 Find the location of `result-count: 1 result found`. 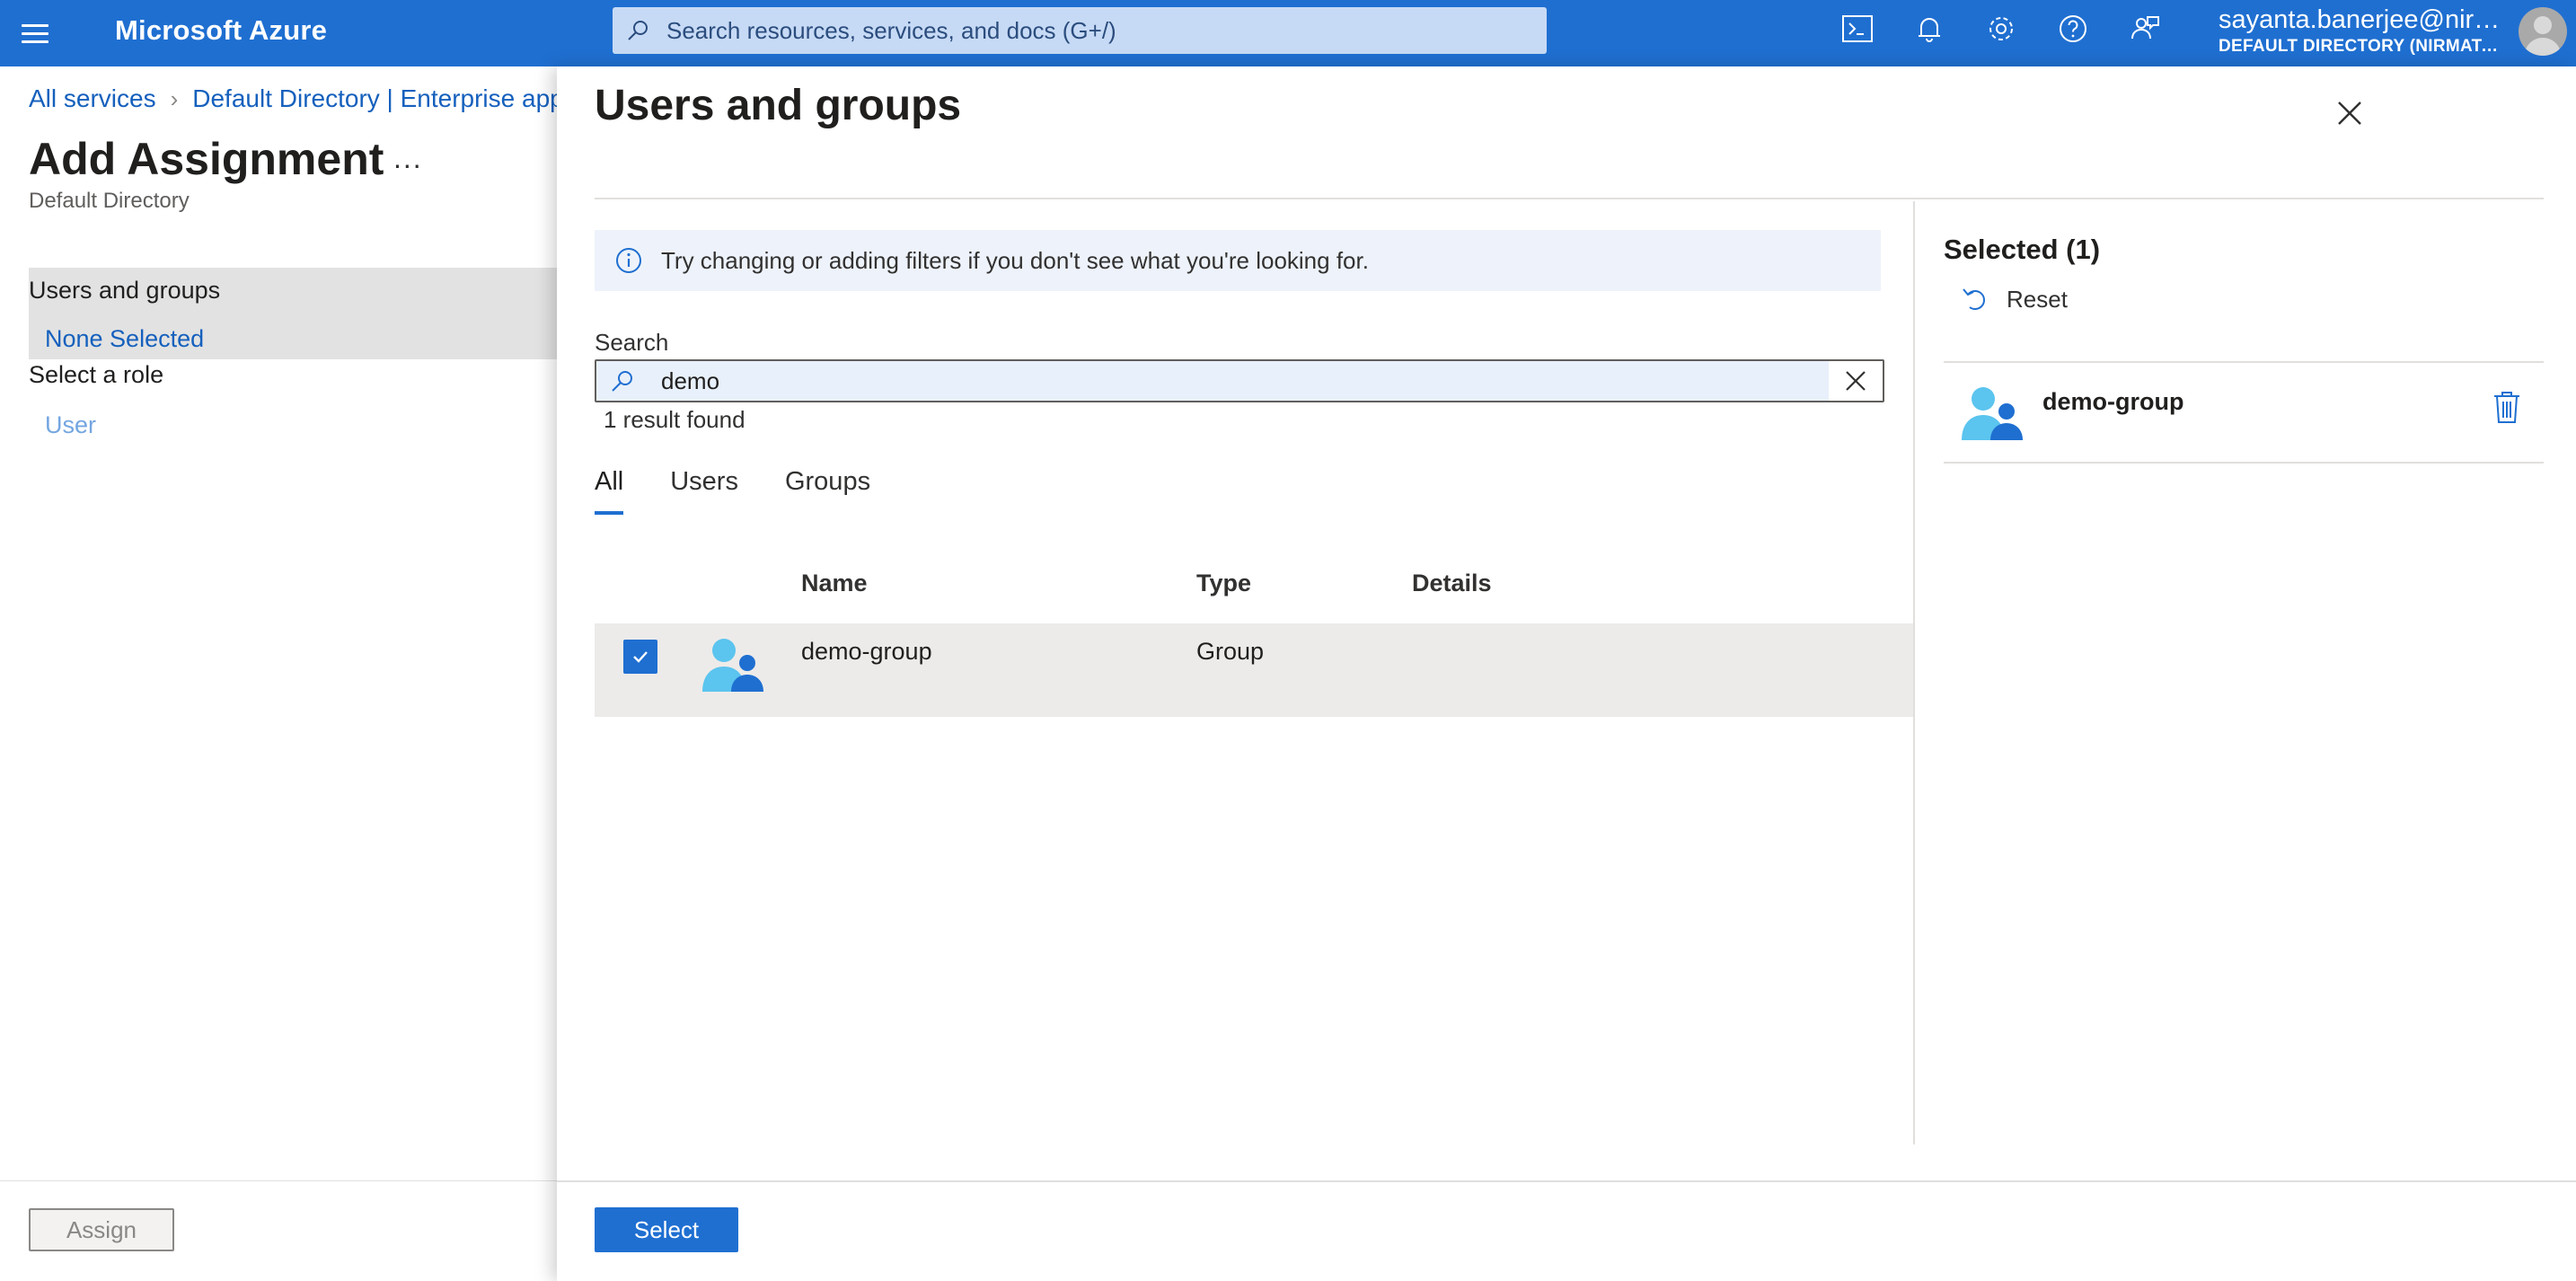

result-count: 1 result found is located at coordinates (674, 419).